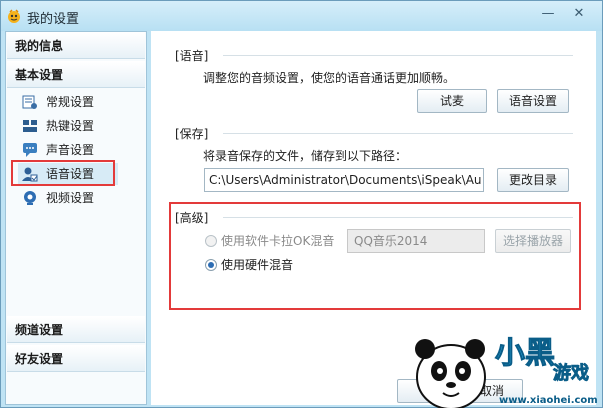 This screenshot has width=603, height=408. What do you see at coordinates (398, 133) in the screenshot?
I see `save-section-divider` at bounding box center [398, 133].